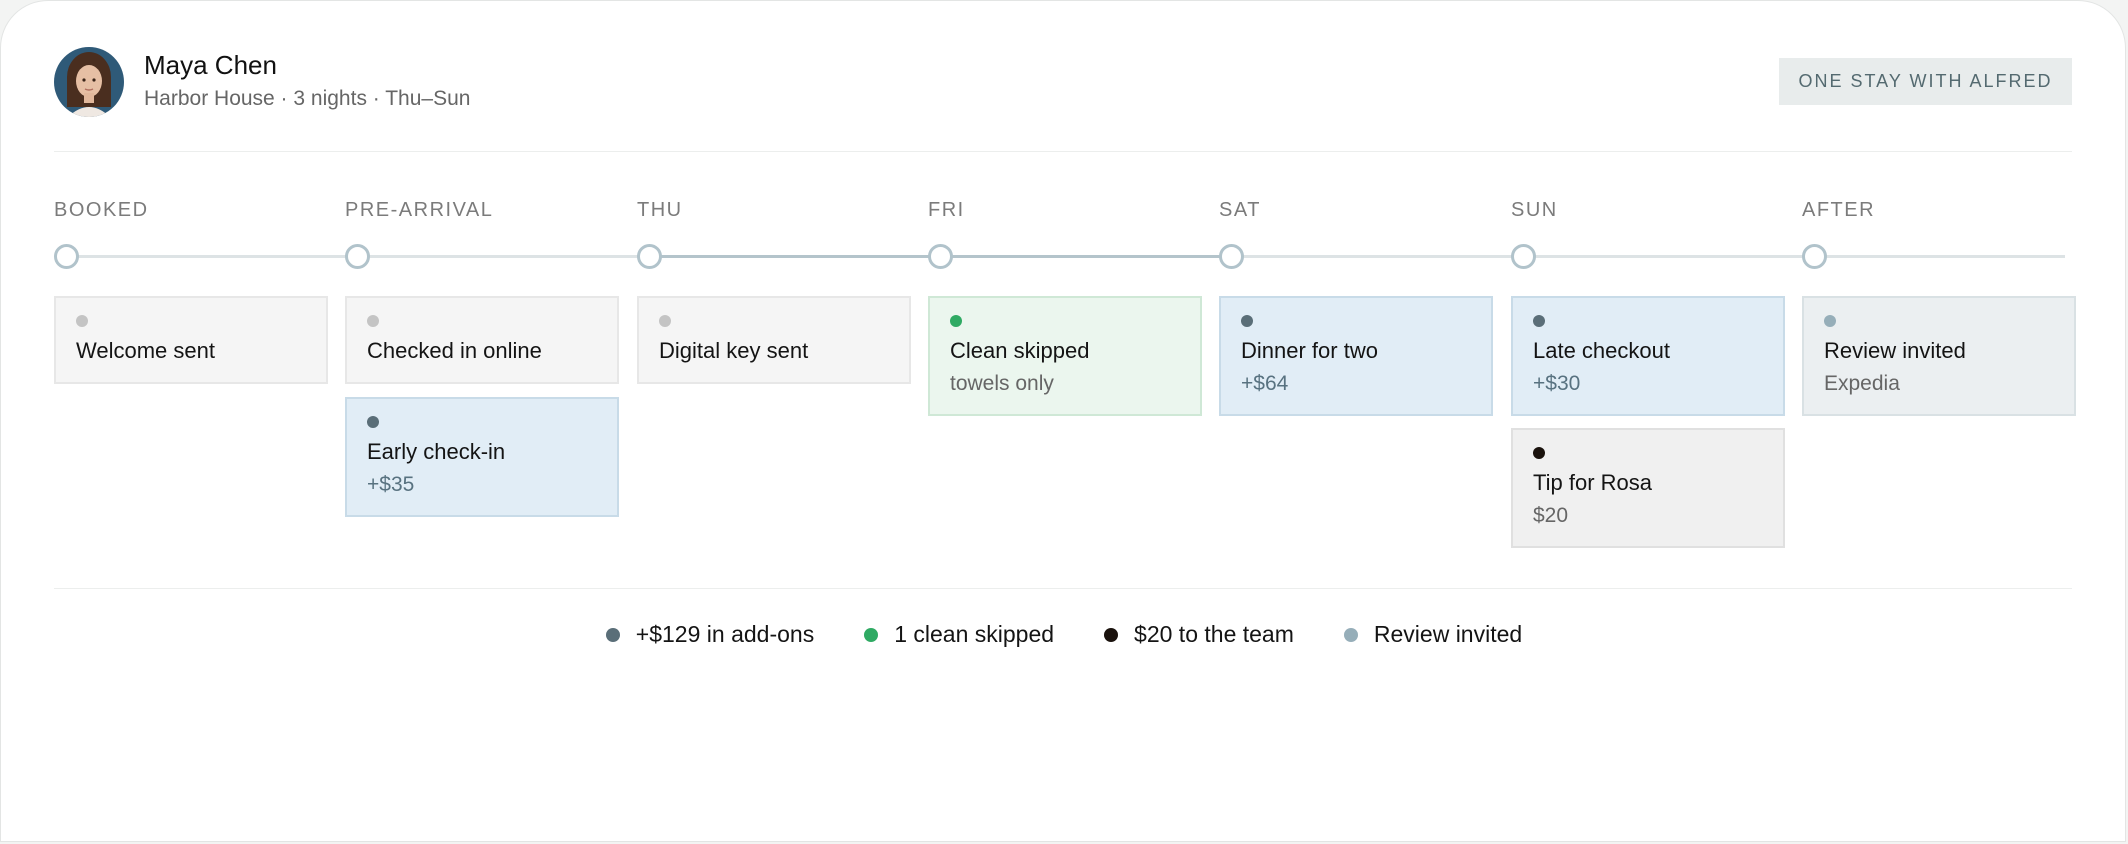 This screenshot has height=844, width=2128. What do you see at coordinates (1265, 383) in the screenshot?
I see `event-amount: +$64` at bounding box center [1265, 383].